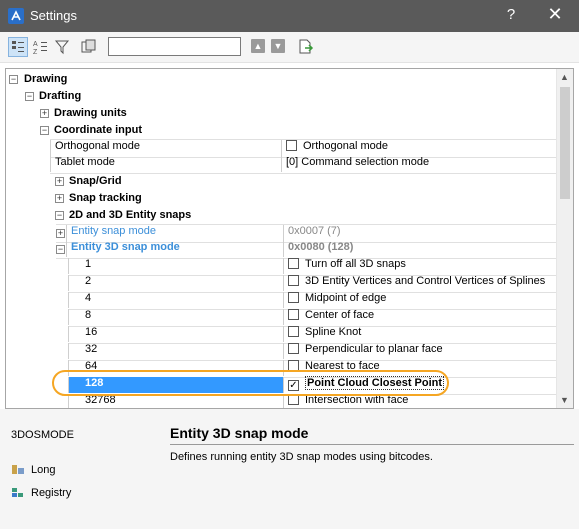 The width and height of the screenshot is (579, 529). I want to click on bit-row: 1 Turn off all 3D snaps, so click(312, 267).